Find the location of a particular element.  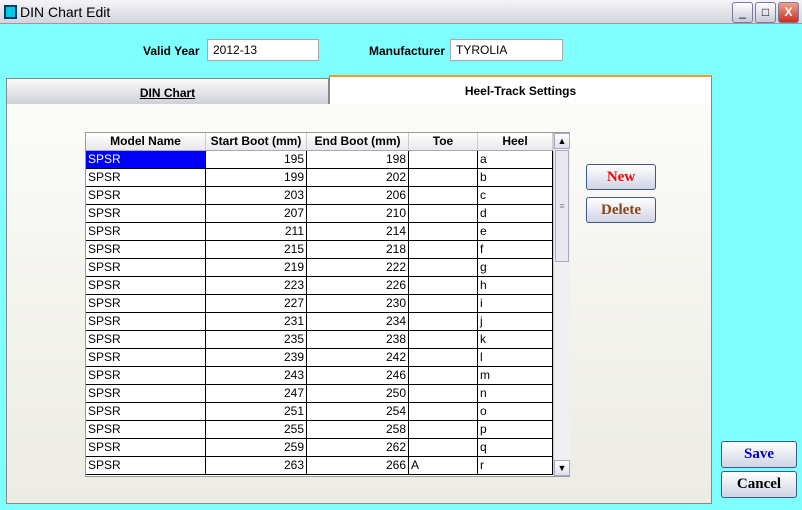

cell-start-boot: 247 is located at coordinates (256, 393).